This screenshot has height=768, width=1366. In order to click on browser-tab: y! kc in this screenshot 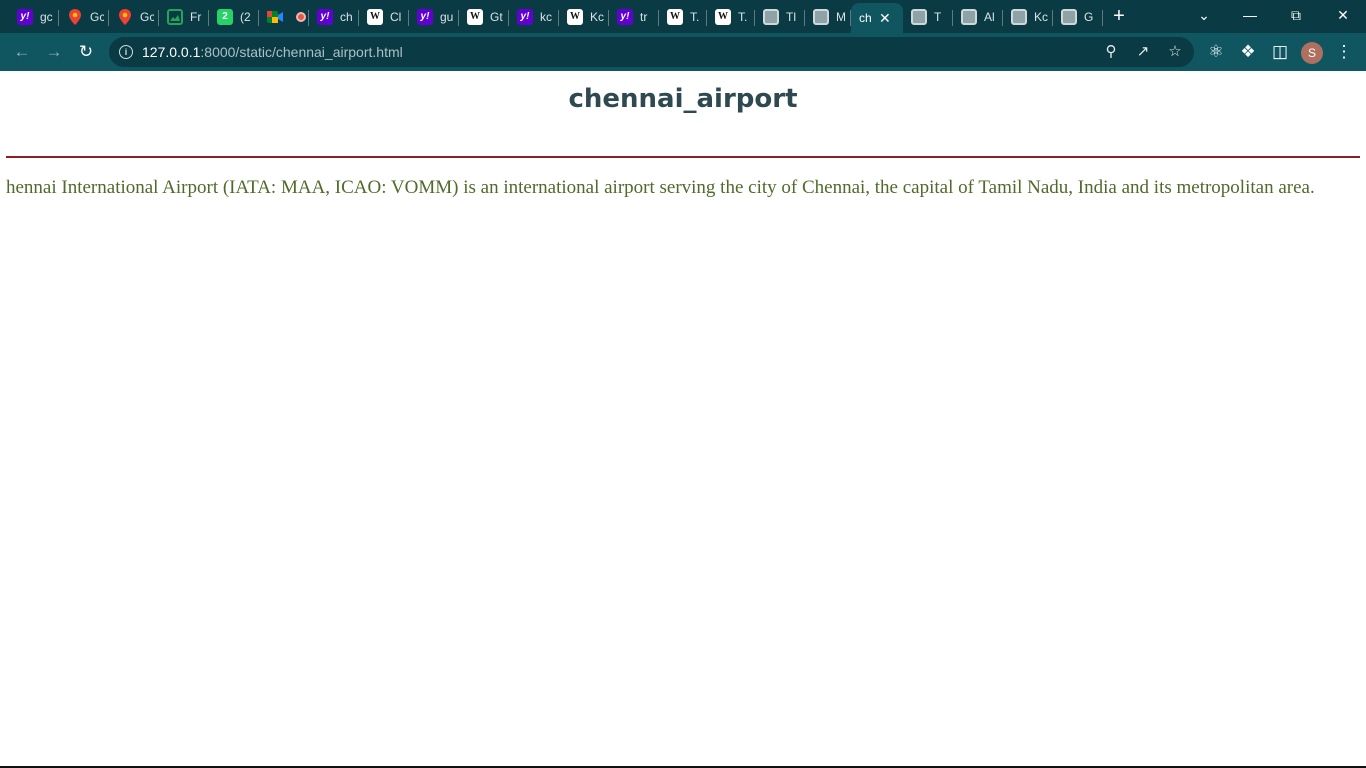, I will do `click(534, 17)`.